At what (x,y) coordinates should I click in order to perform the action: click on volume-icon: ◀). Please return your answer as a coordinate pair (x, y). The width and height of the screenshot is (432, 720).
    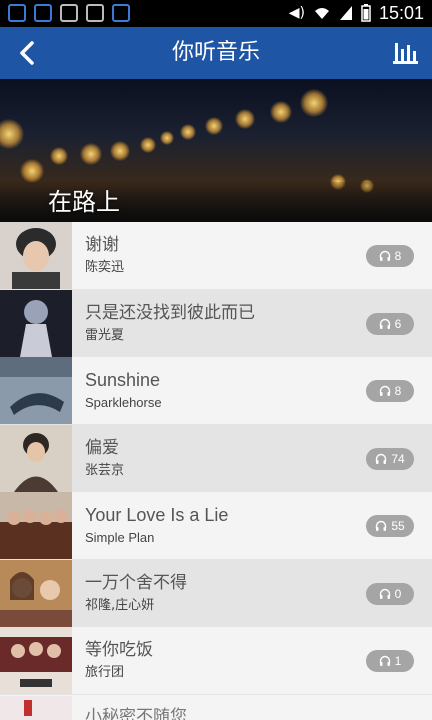
    Looking at the image, I should click on (296, 13).